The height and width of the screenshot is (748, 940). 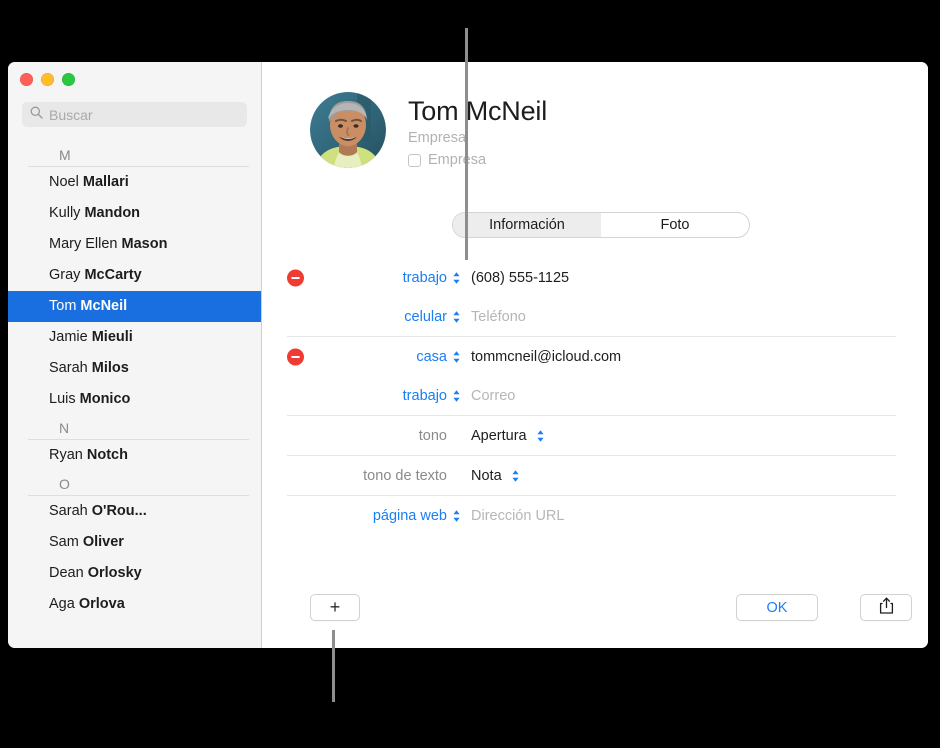 What do you see at coordinates (591, 435) in the screenshot?
I see `field-group: tono Apertura` at bounding box center [591, 435].